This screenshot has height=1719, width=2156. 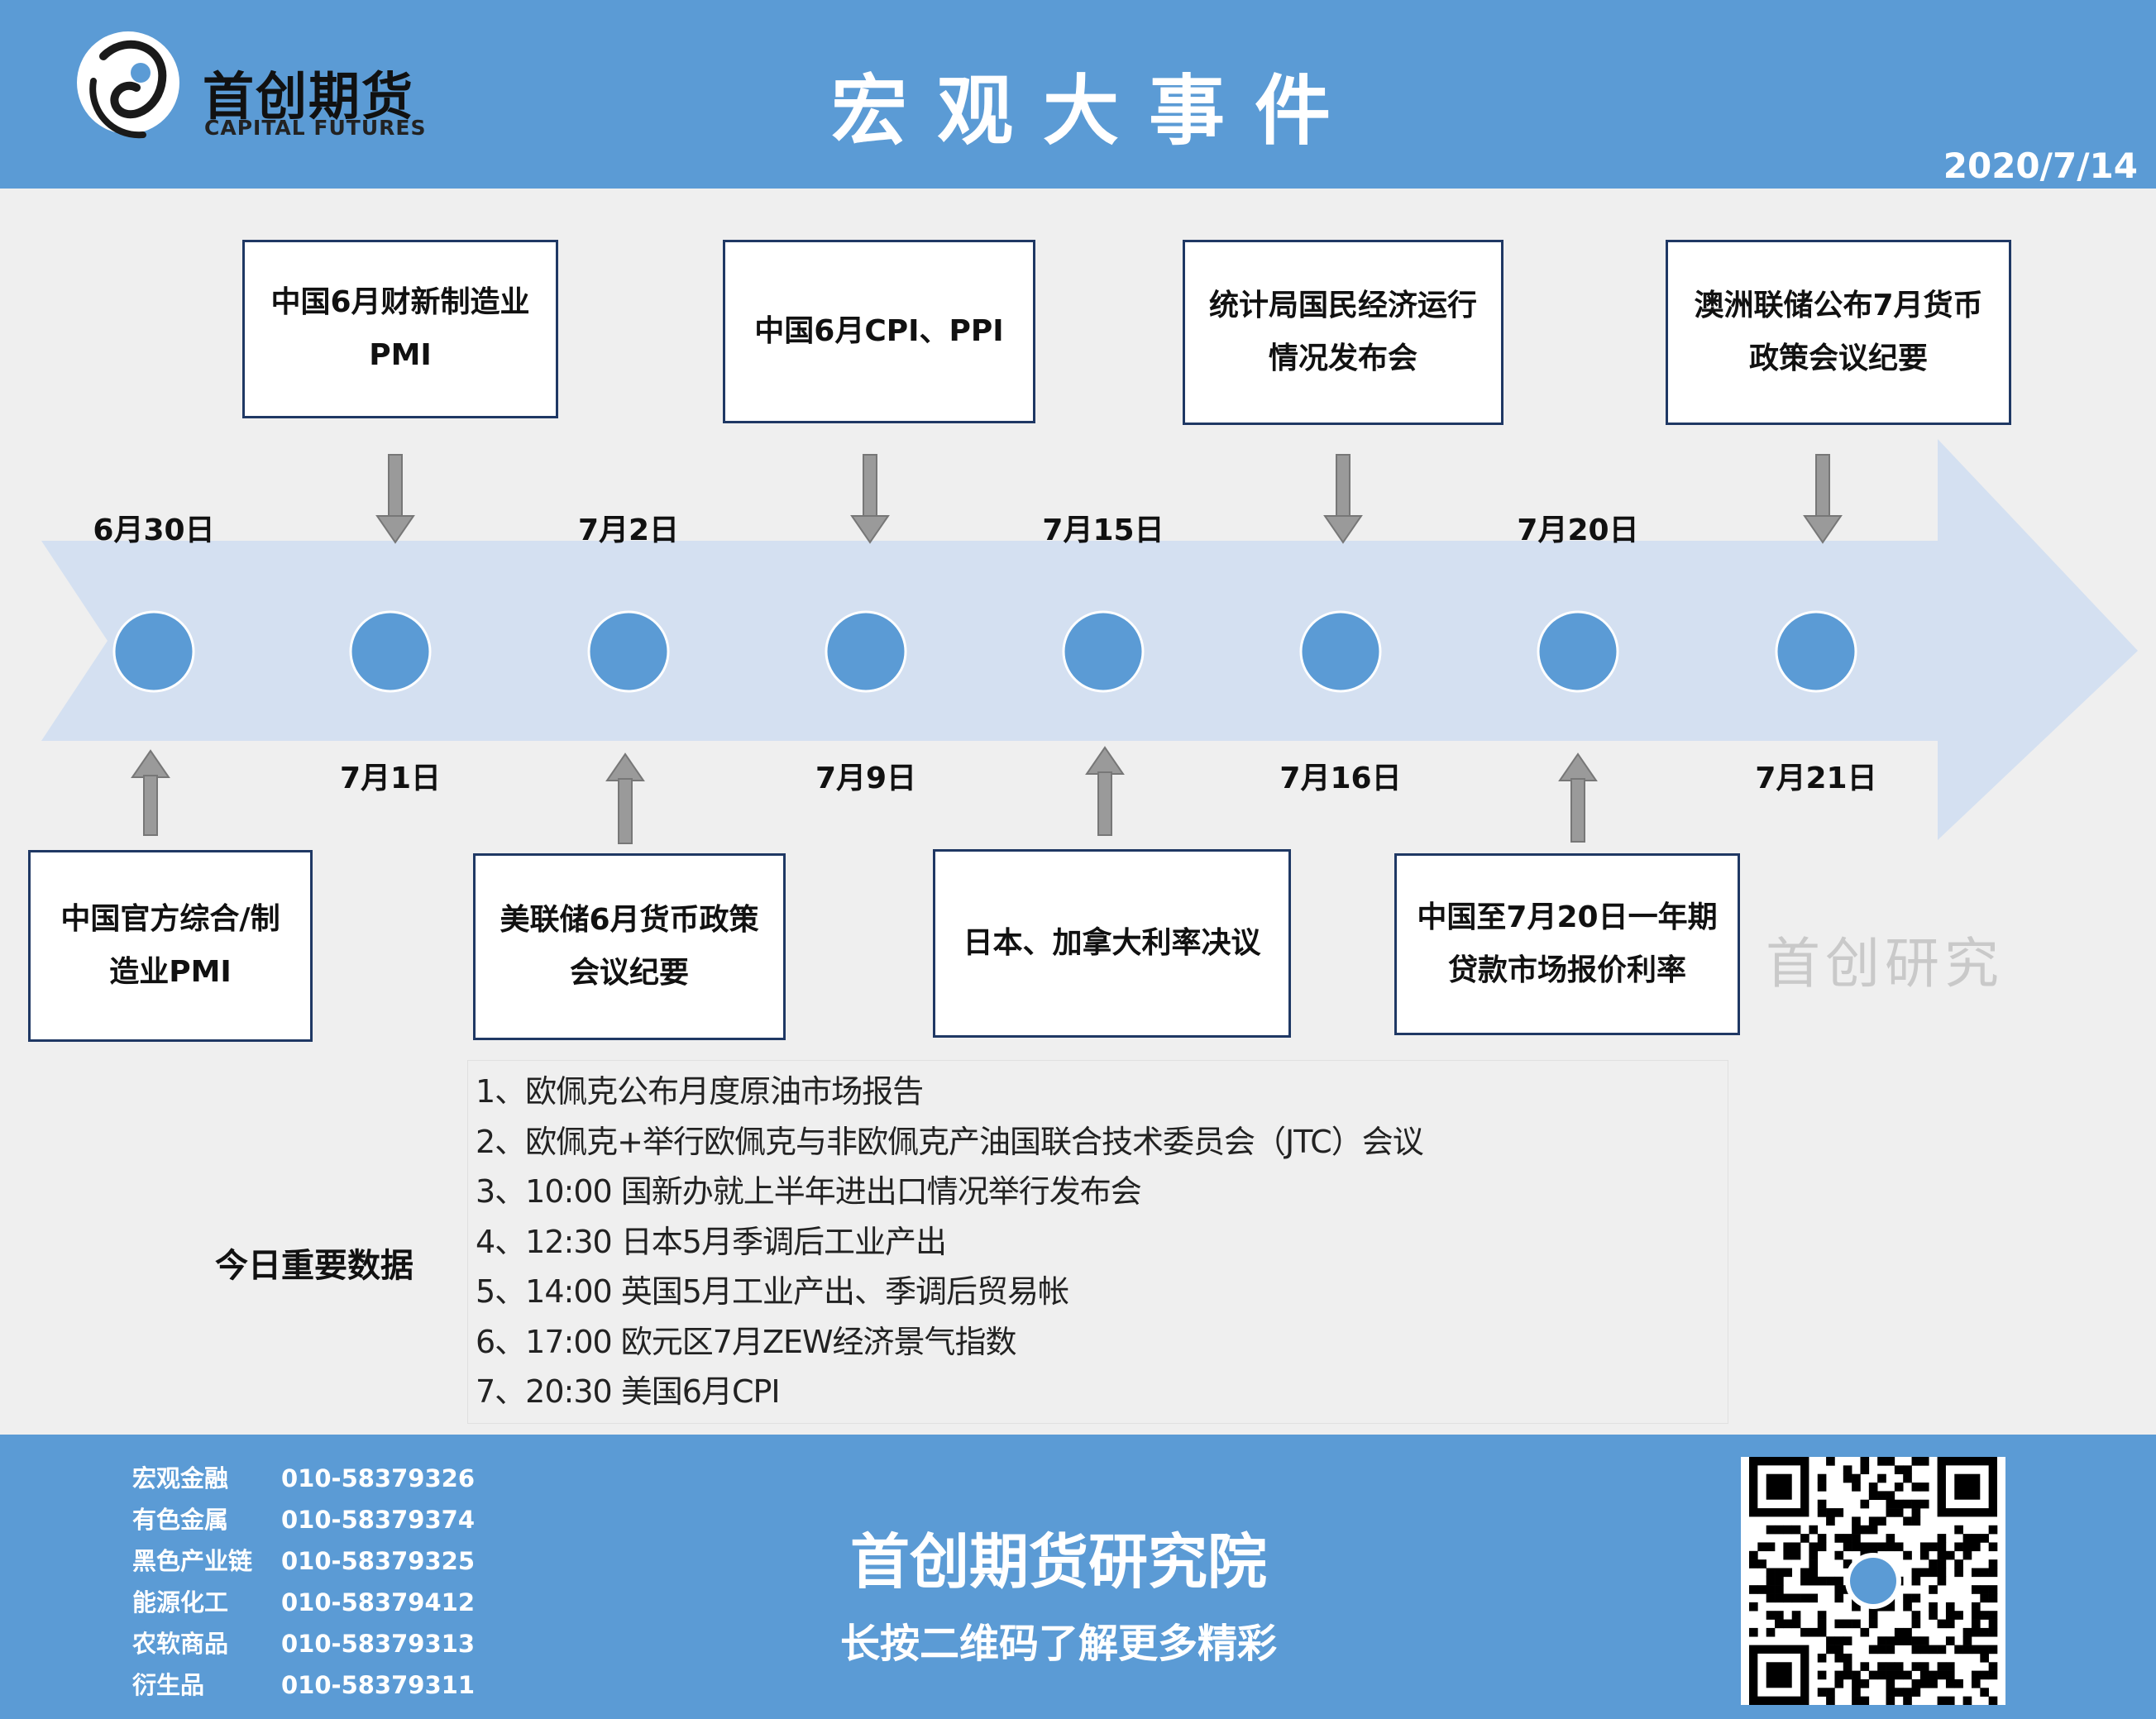 I want to click on contact-row: 宏观金融 010-58379326, so click(x=303, y=1476).